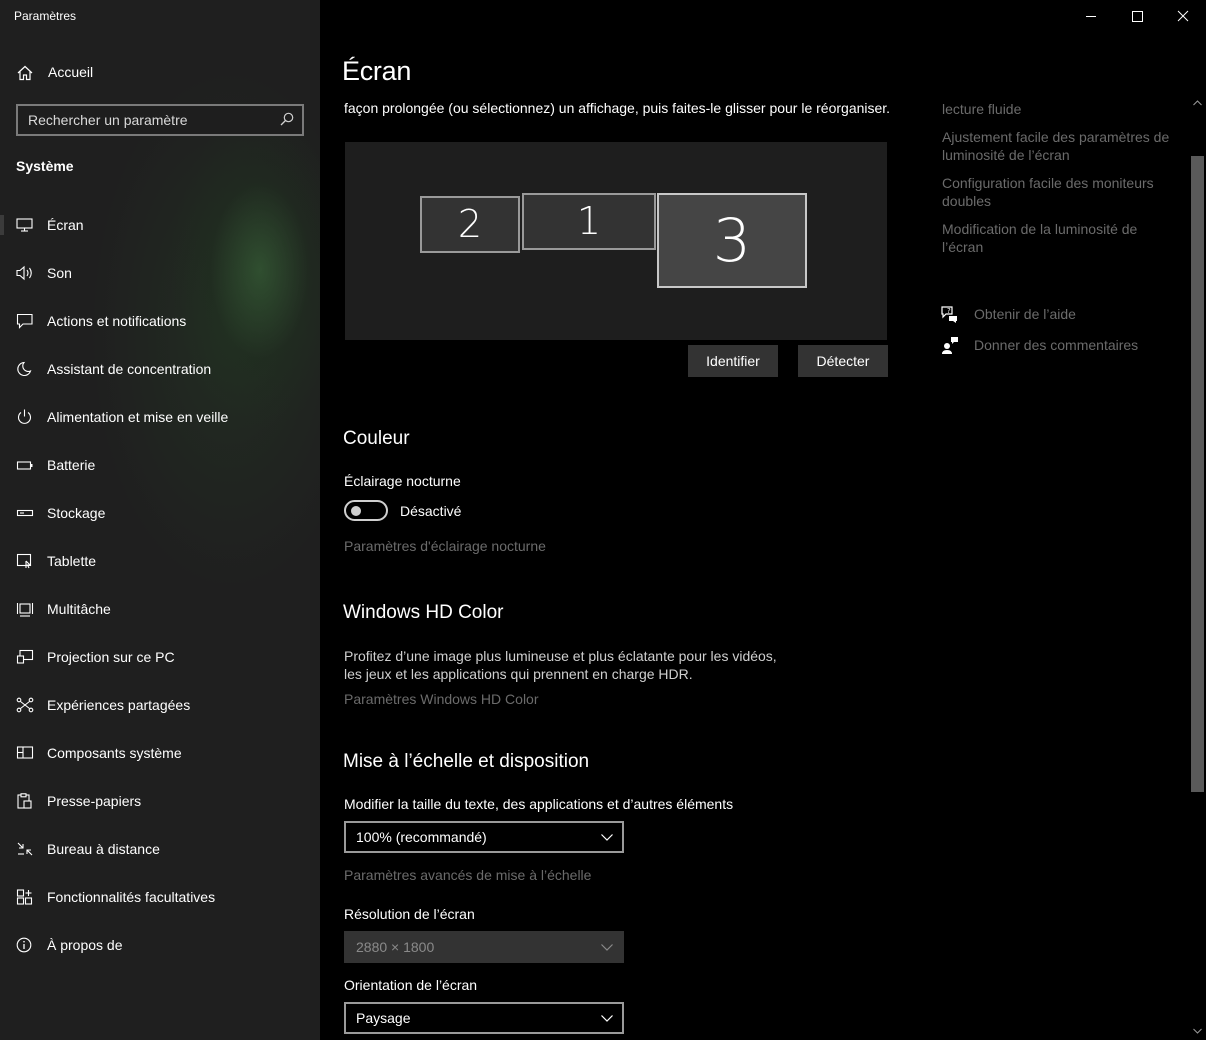 The height and width of the screenshot is (1040, 1206). What do you see at coordinates (409, 914) in the screenshot?
I see `resolution-label: Résolution de l’écran` at bounding box center [409, 914].